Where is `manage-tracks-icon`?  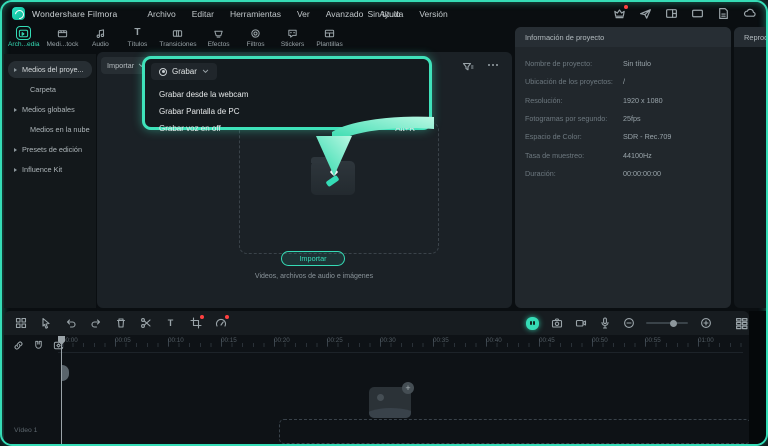 manage-tracks-icon is located at coordinates (20, 323).